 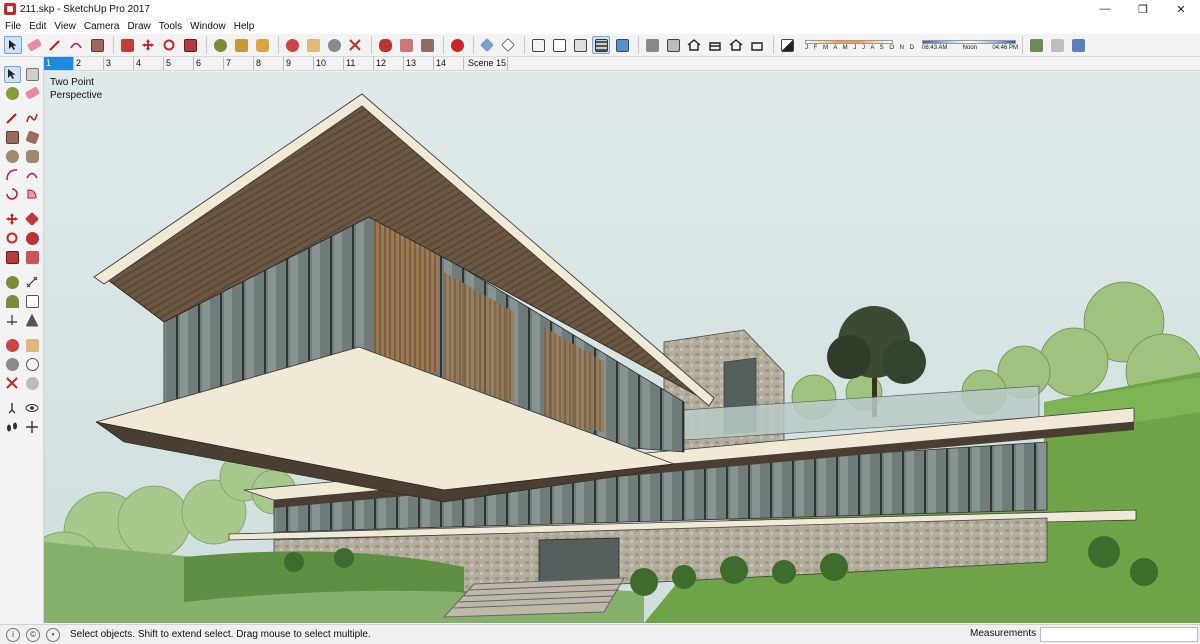 I want to click on select-tool-button, so click(x=13, y=45).